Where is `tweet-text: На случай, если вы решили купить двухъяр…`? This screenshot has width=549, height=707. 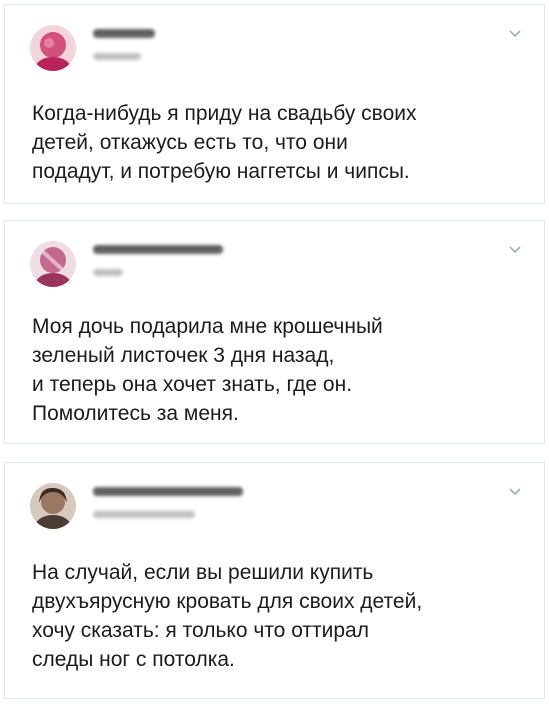 tweet-text: На случай, если вы решили купить двухъяр… is located at coordinates (227, 616).